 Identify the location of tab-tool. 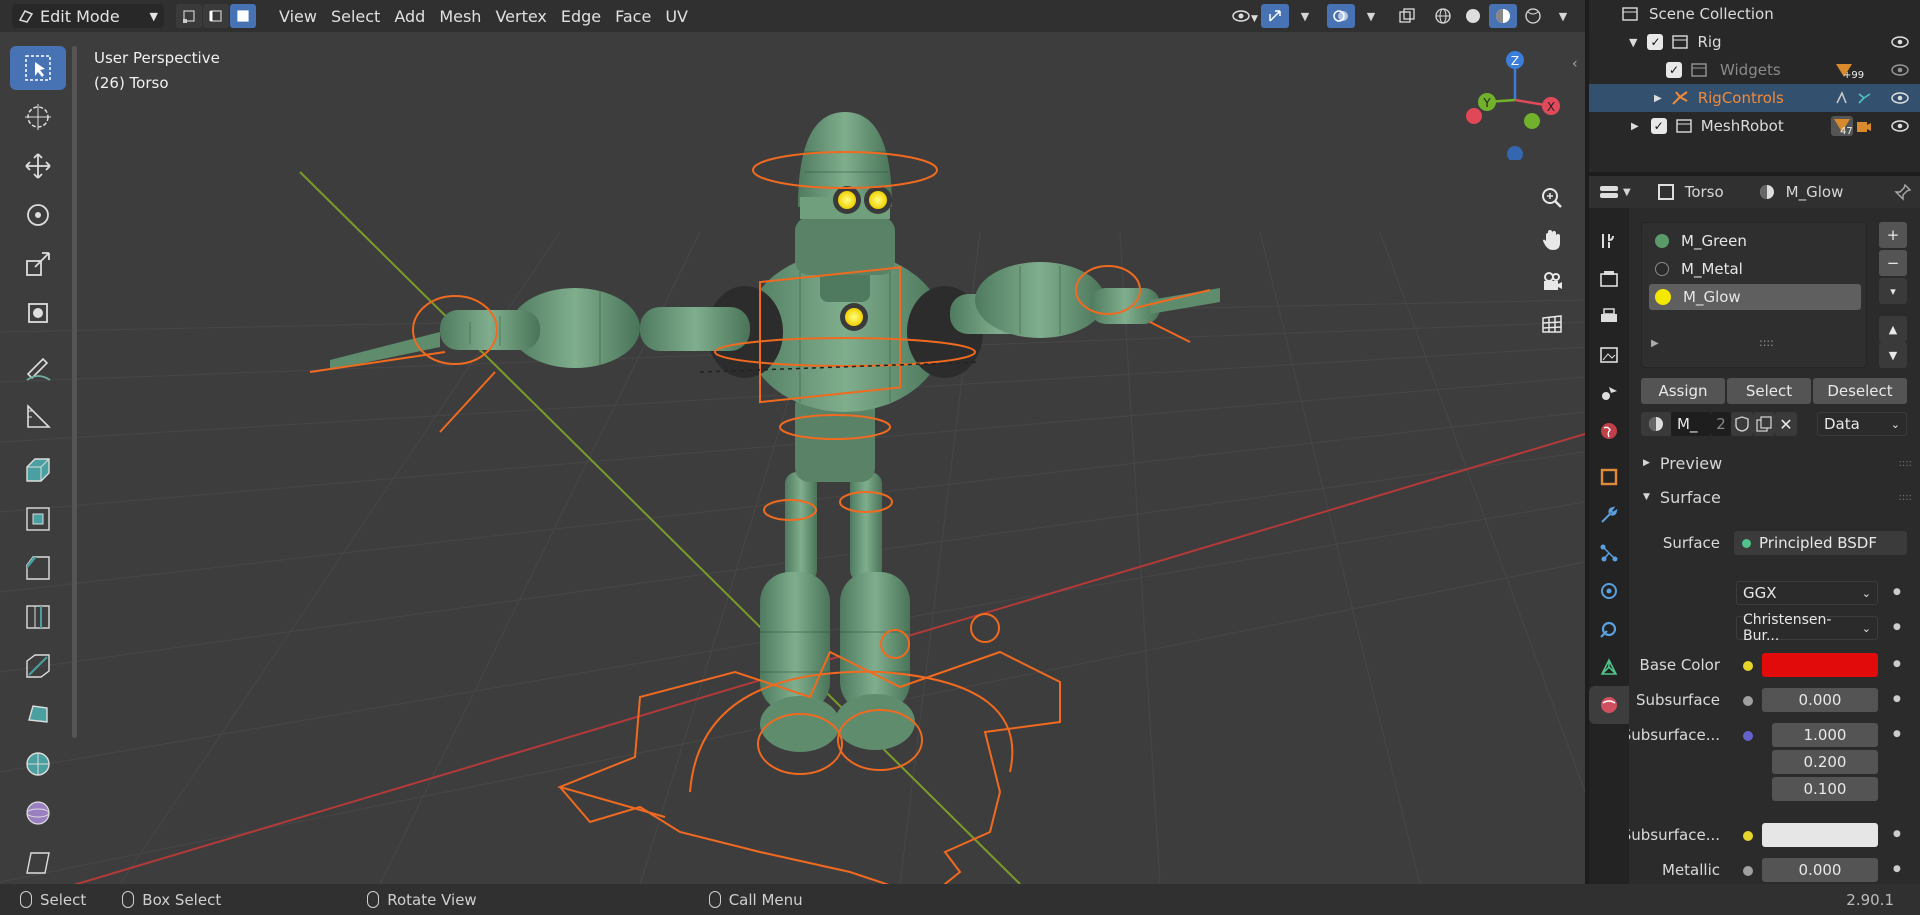
(1609, 241).